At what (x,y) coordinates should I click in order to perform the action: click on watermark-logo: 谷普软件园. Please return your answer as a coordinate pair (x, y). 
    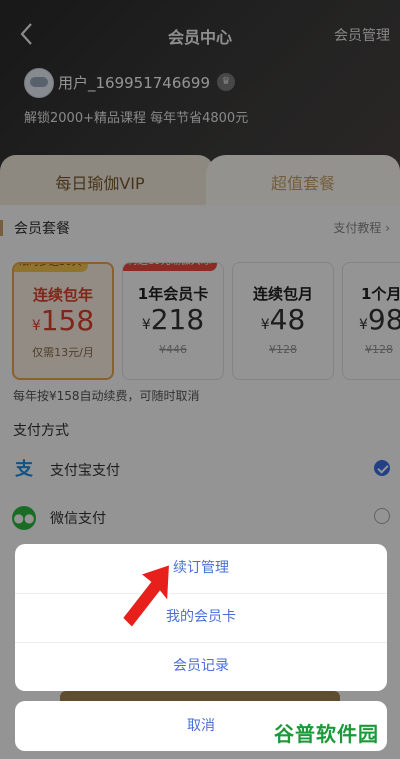
    Looking at the image, I should click on (326, 734).